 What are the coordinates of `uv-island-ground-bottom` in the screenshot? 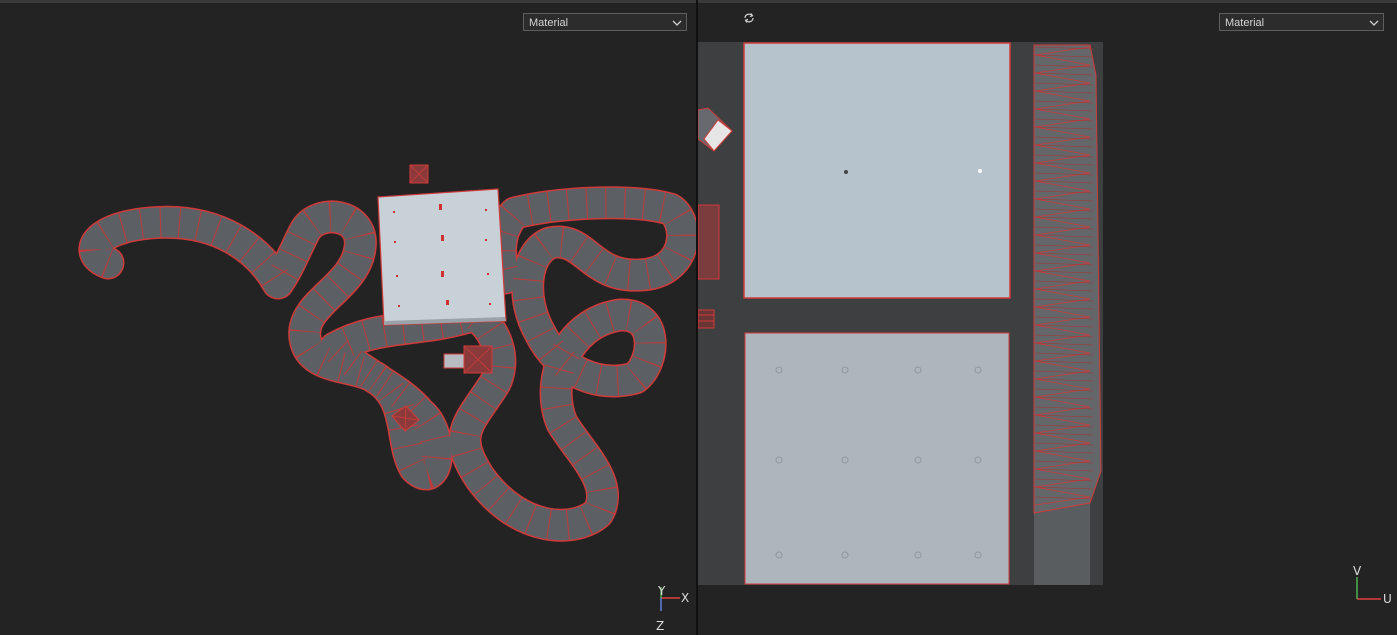 It's located at (877, 458).